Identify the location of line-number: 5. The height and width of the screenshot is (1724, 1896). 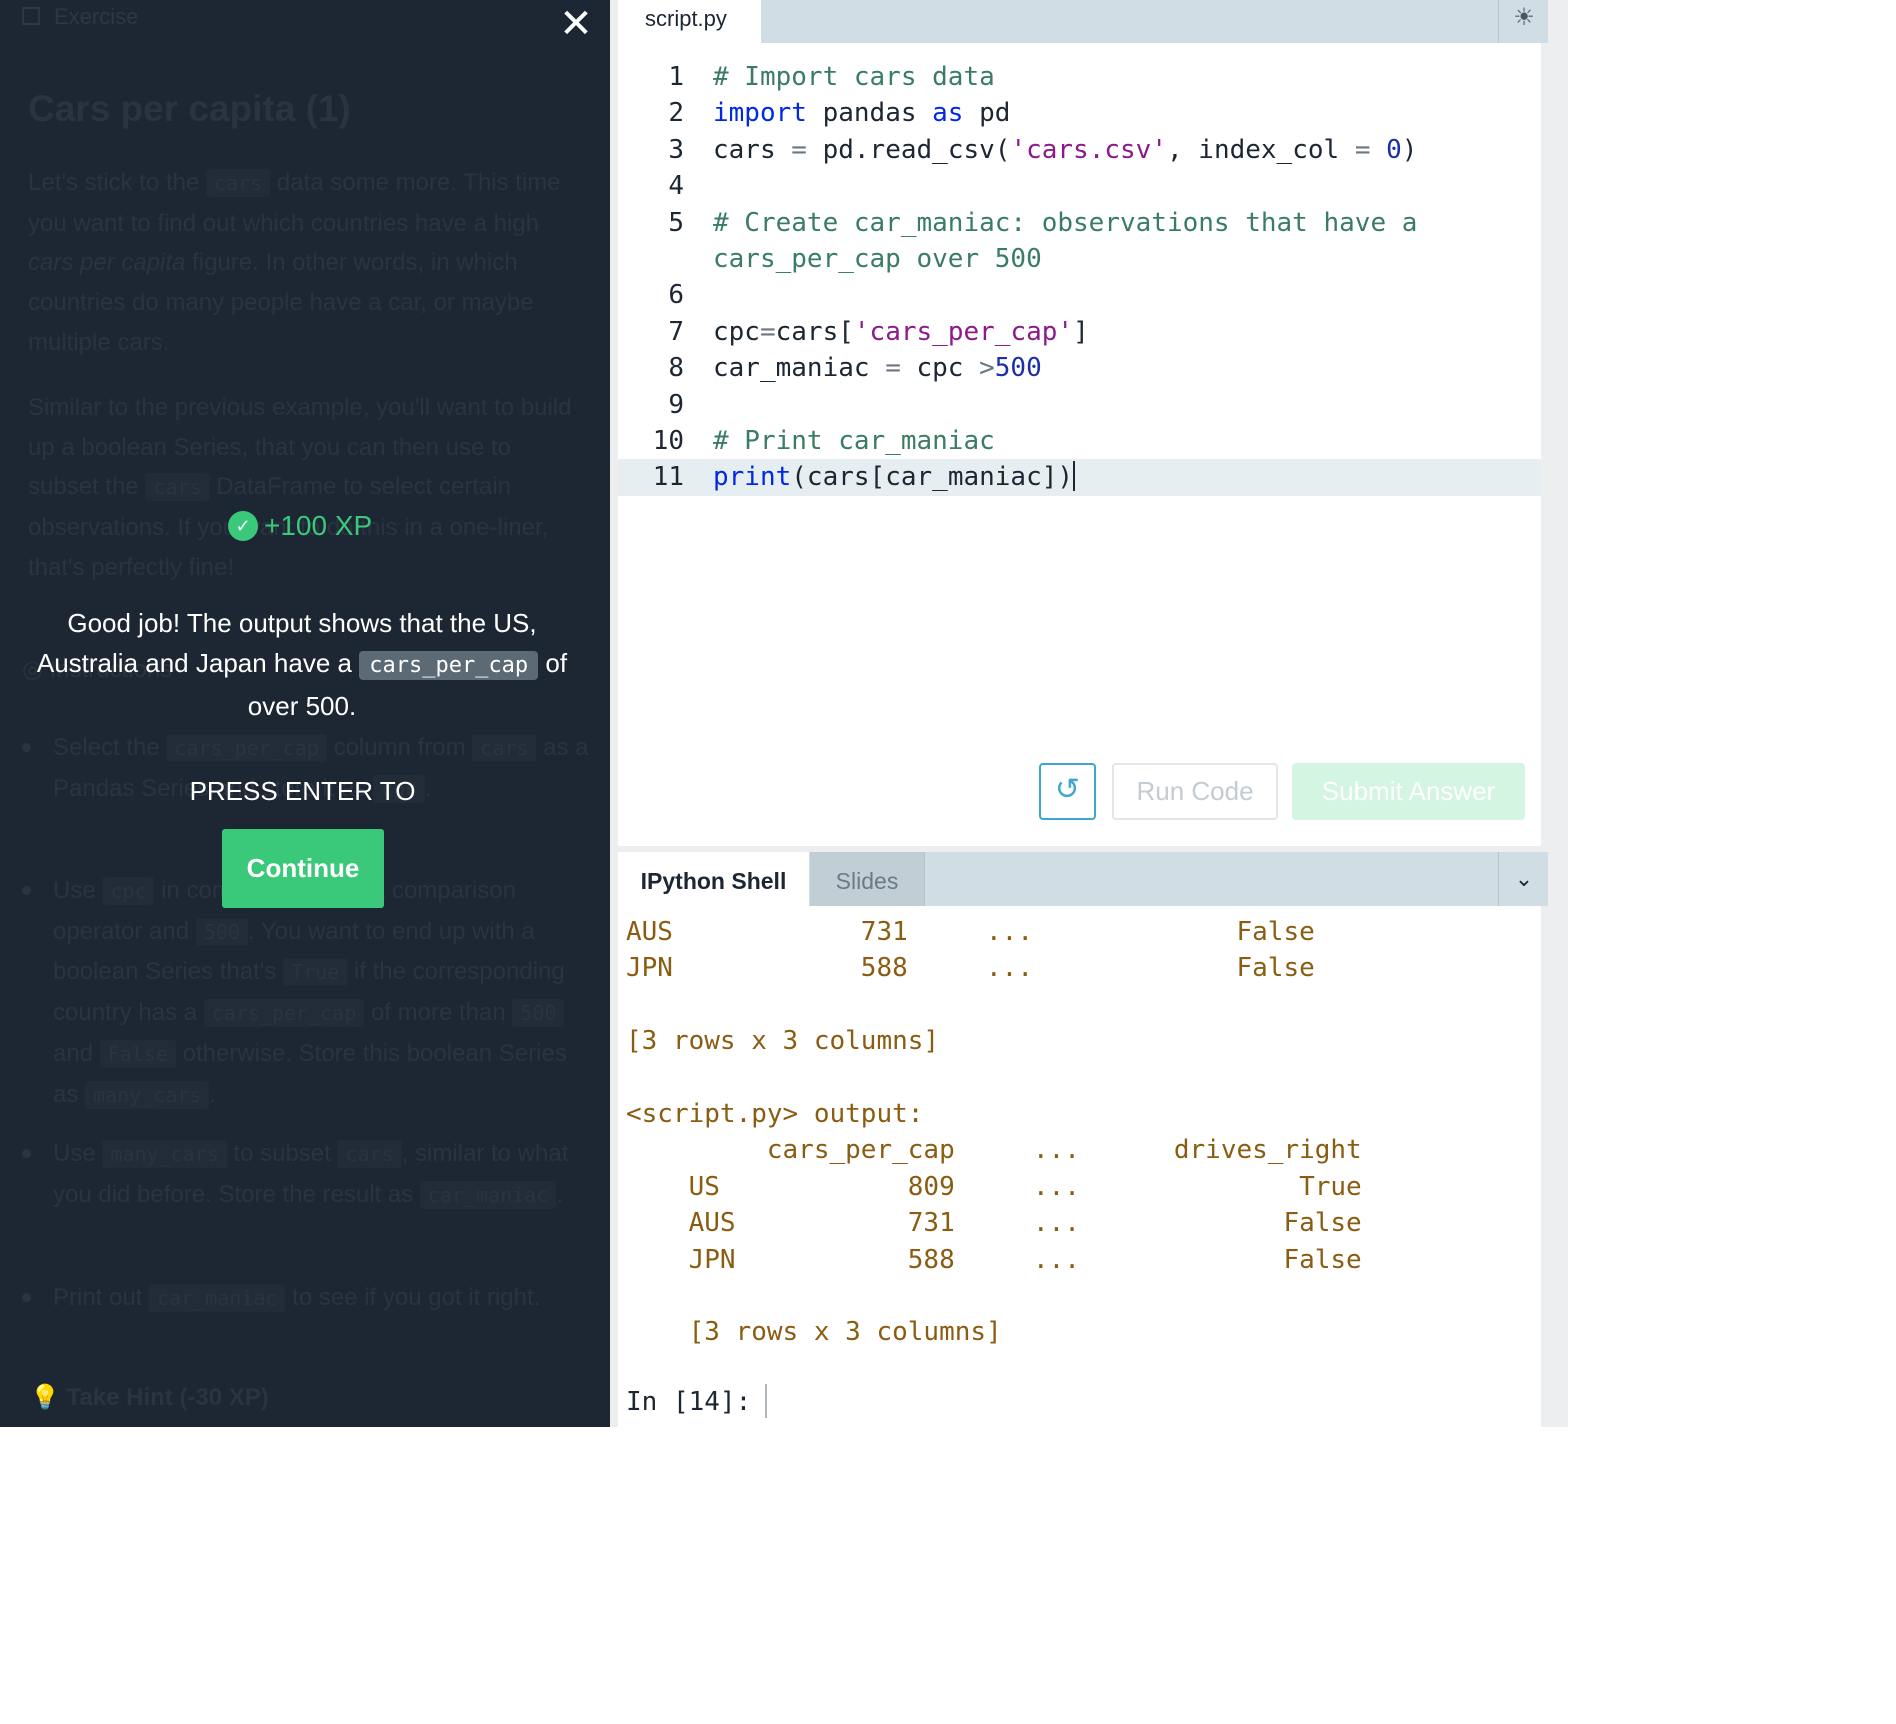
(676, 222).